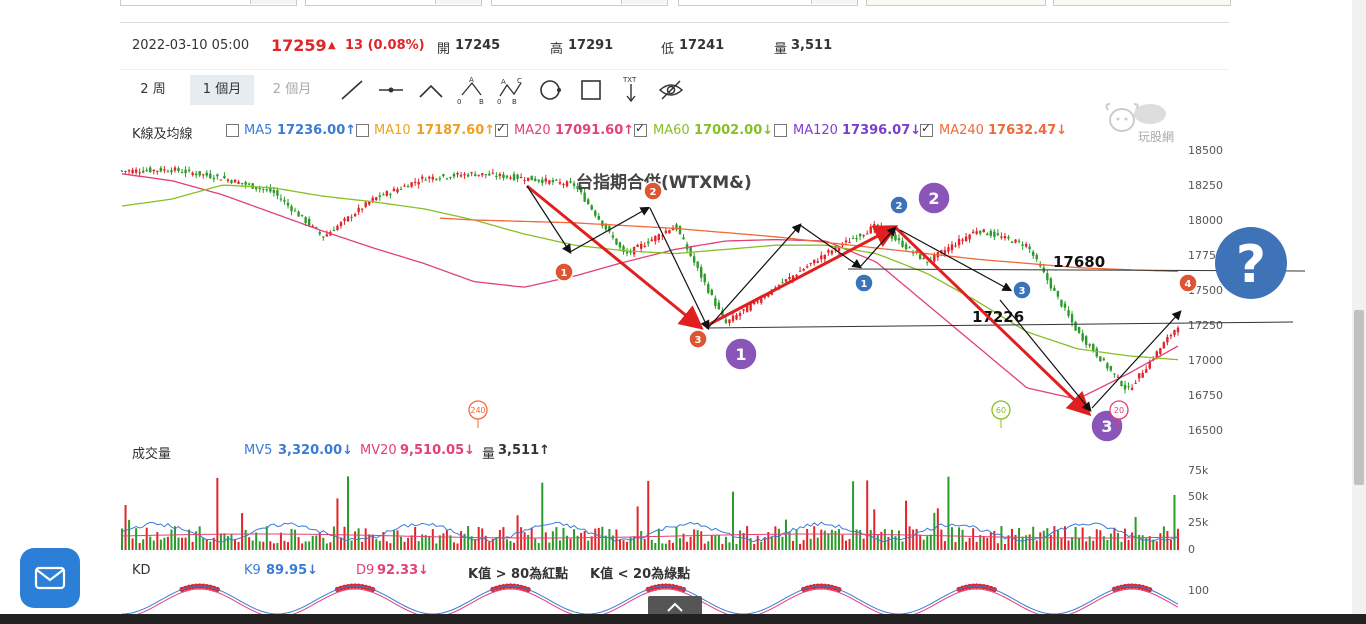 The image size is (1366, 624). Describe the element at coordinates (1022, 291) in the screenshot. I see `wave-marker-label: 3` at that location.